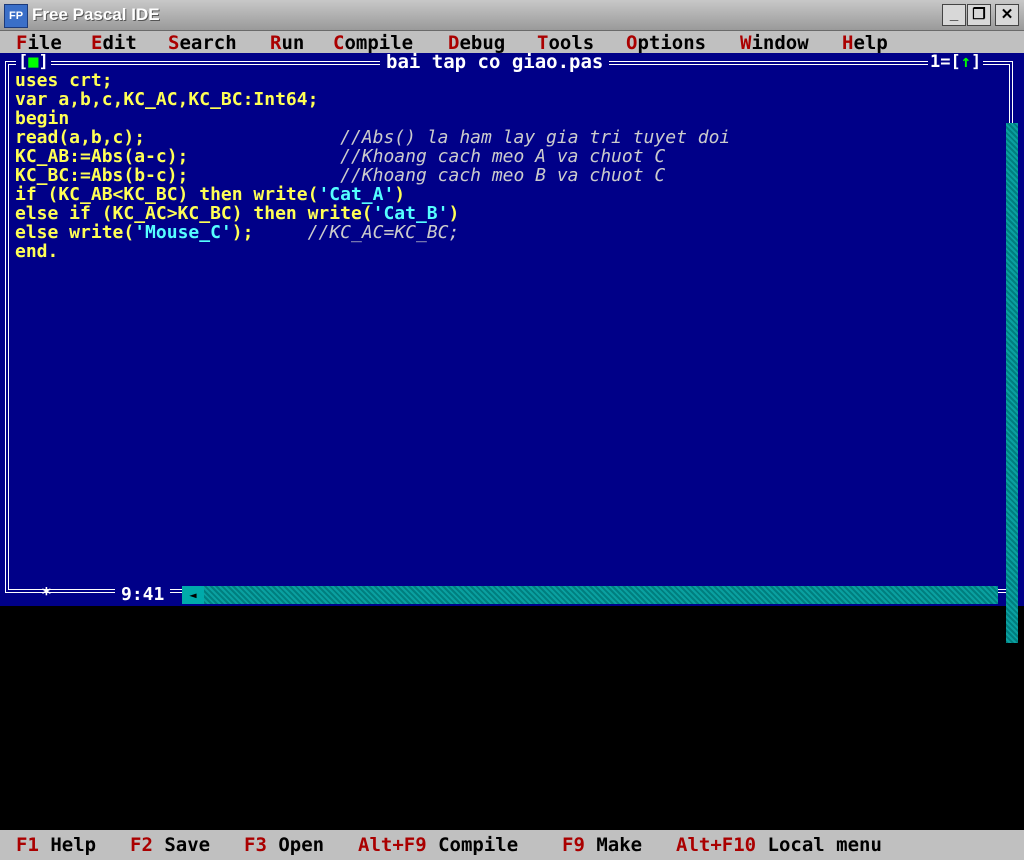 The height and width of the screenshot is (860, 1024). I want to click on status-local-menu: Alt+F10 Local menu, so click(779, 845).